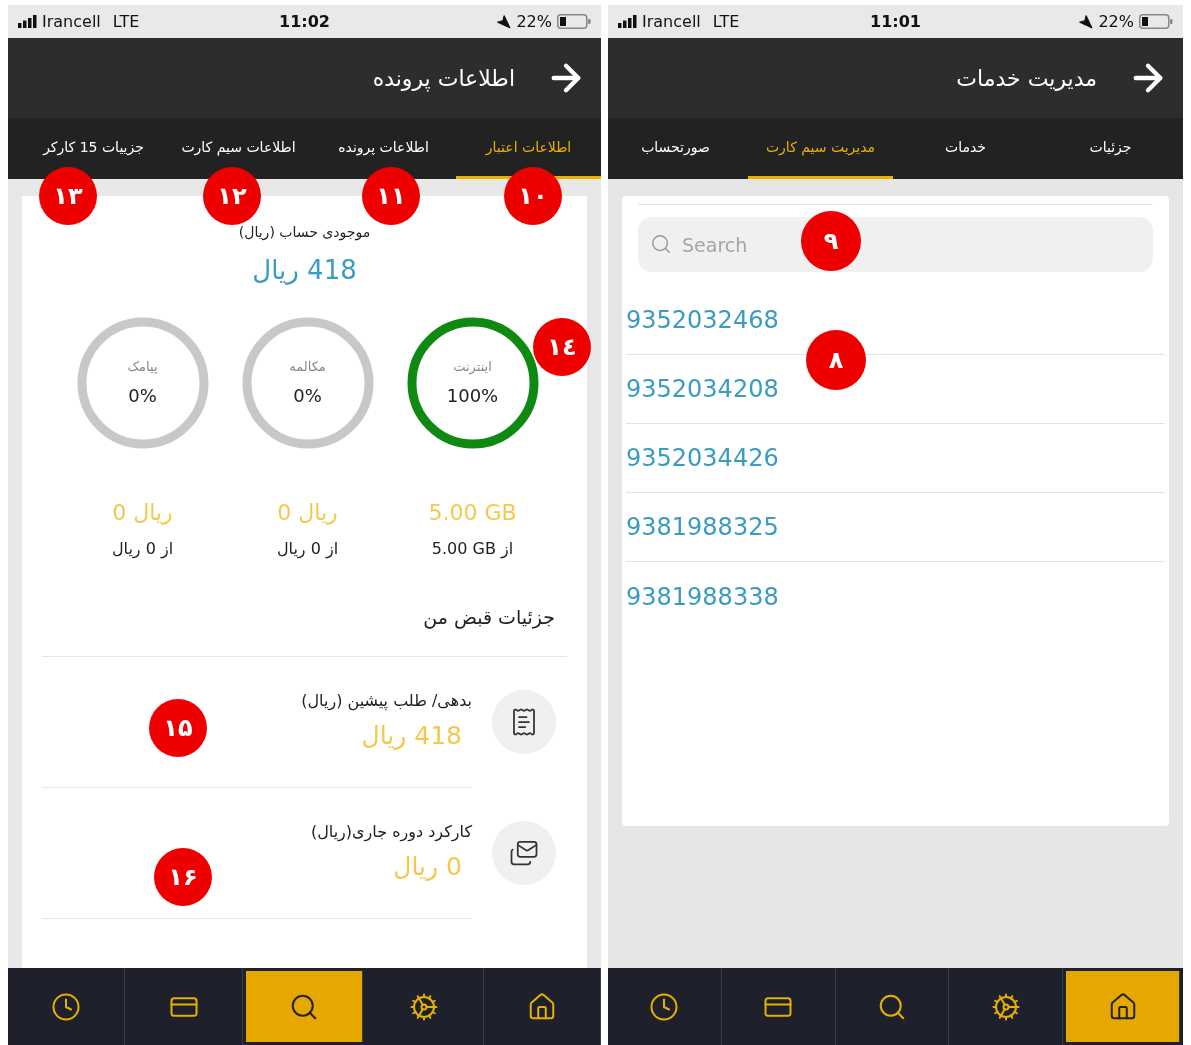 The image size is (1191, 1045). What do you see at coordinates (412, 735) in the screenshot?
I see `bill-item-amount: 418 ریال` at bounding box center [412, 735].